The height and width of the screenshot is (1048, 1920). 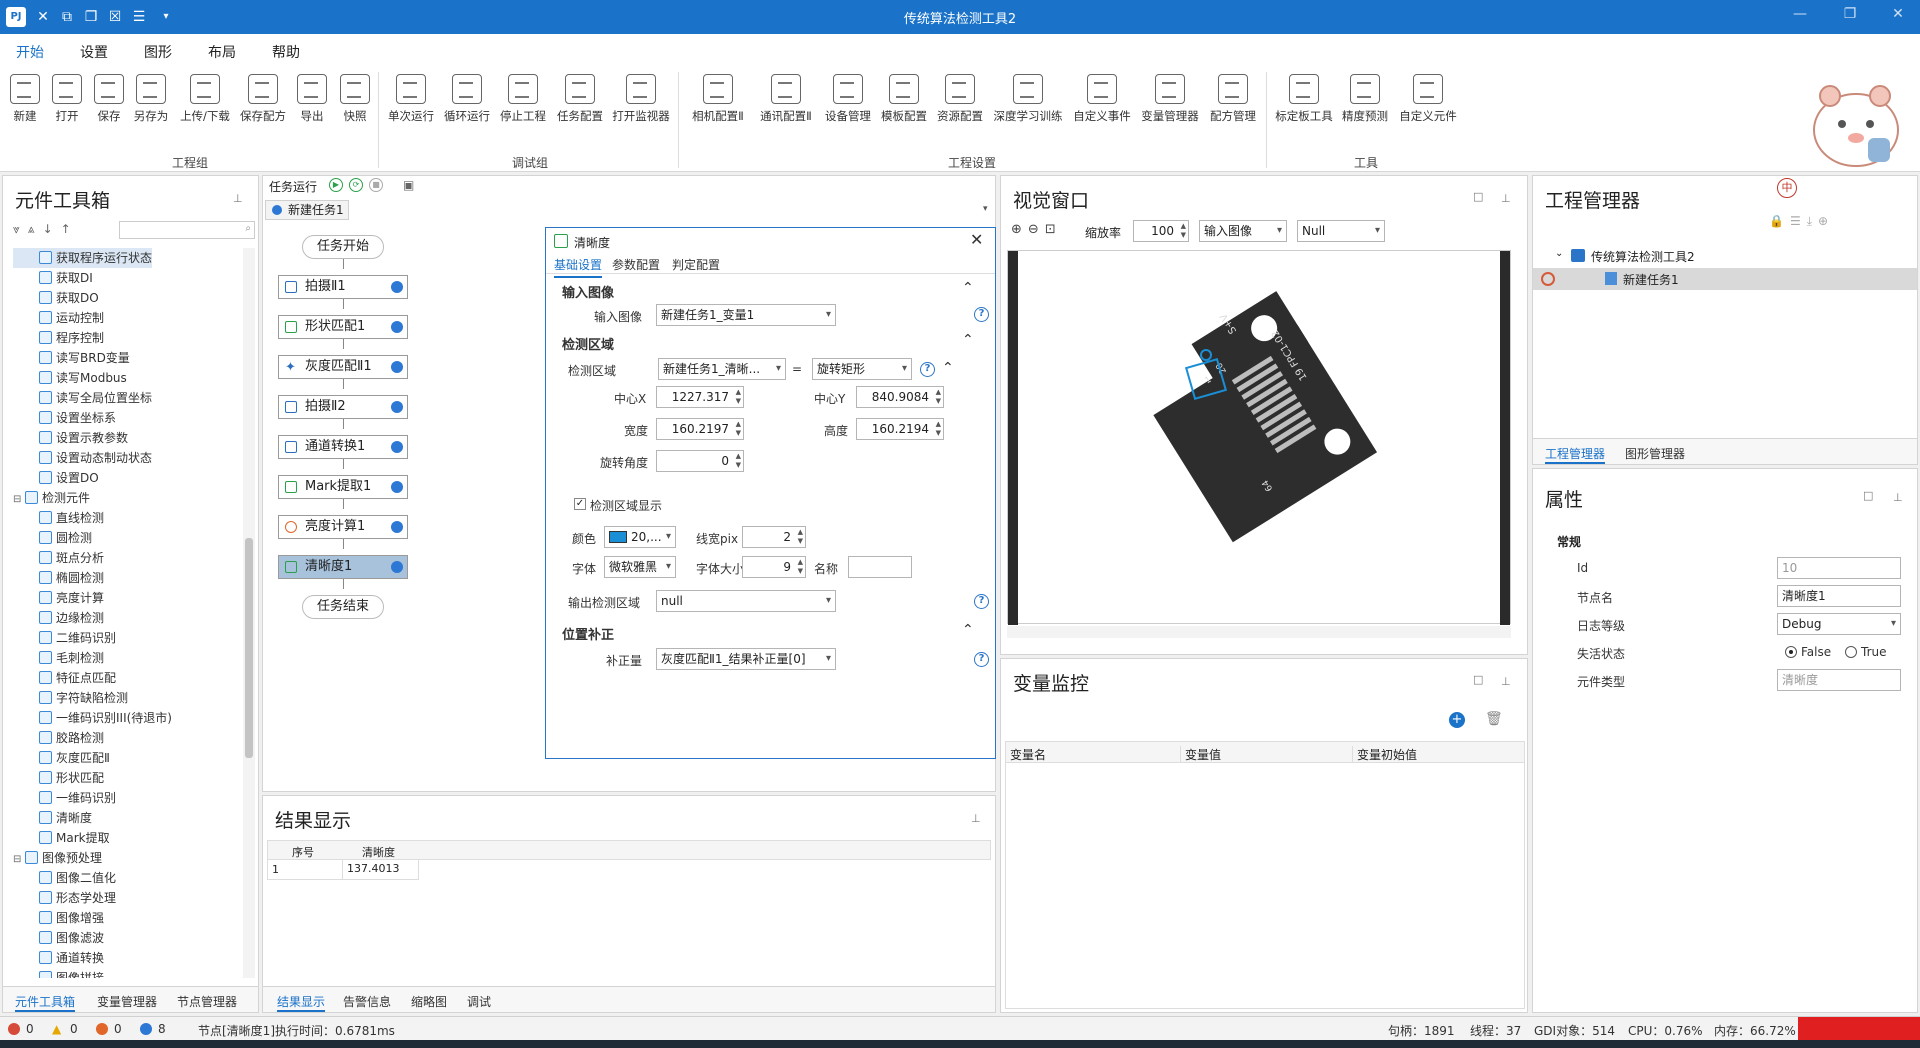 What do you see at coordinates (70, 438) in the screenshot?
I see `toolbox-item: 设置示教参数` at bounding box center [70, 438].